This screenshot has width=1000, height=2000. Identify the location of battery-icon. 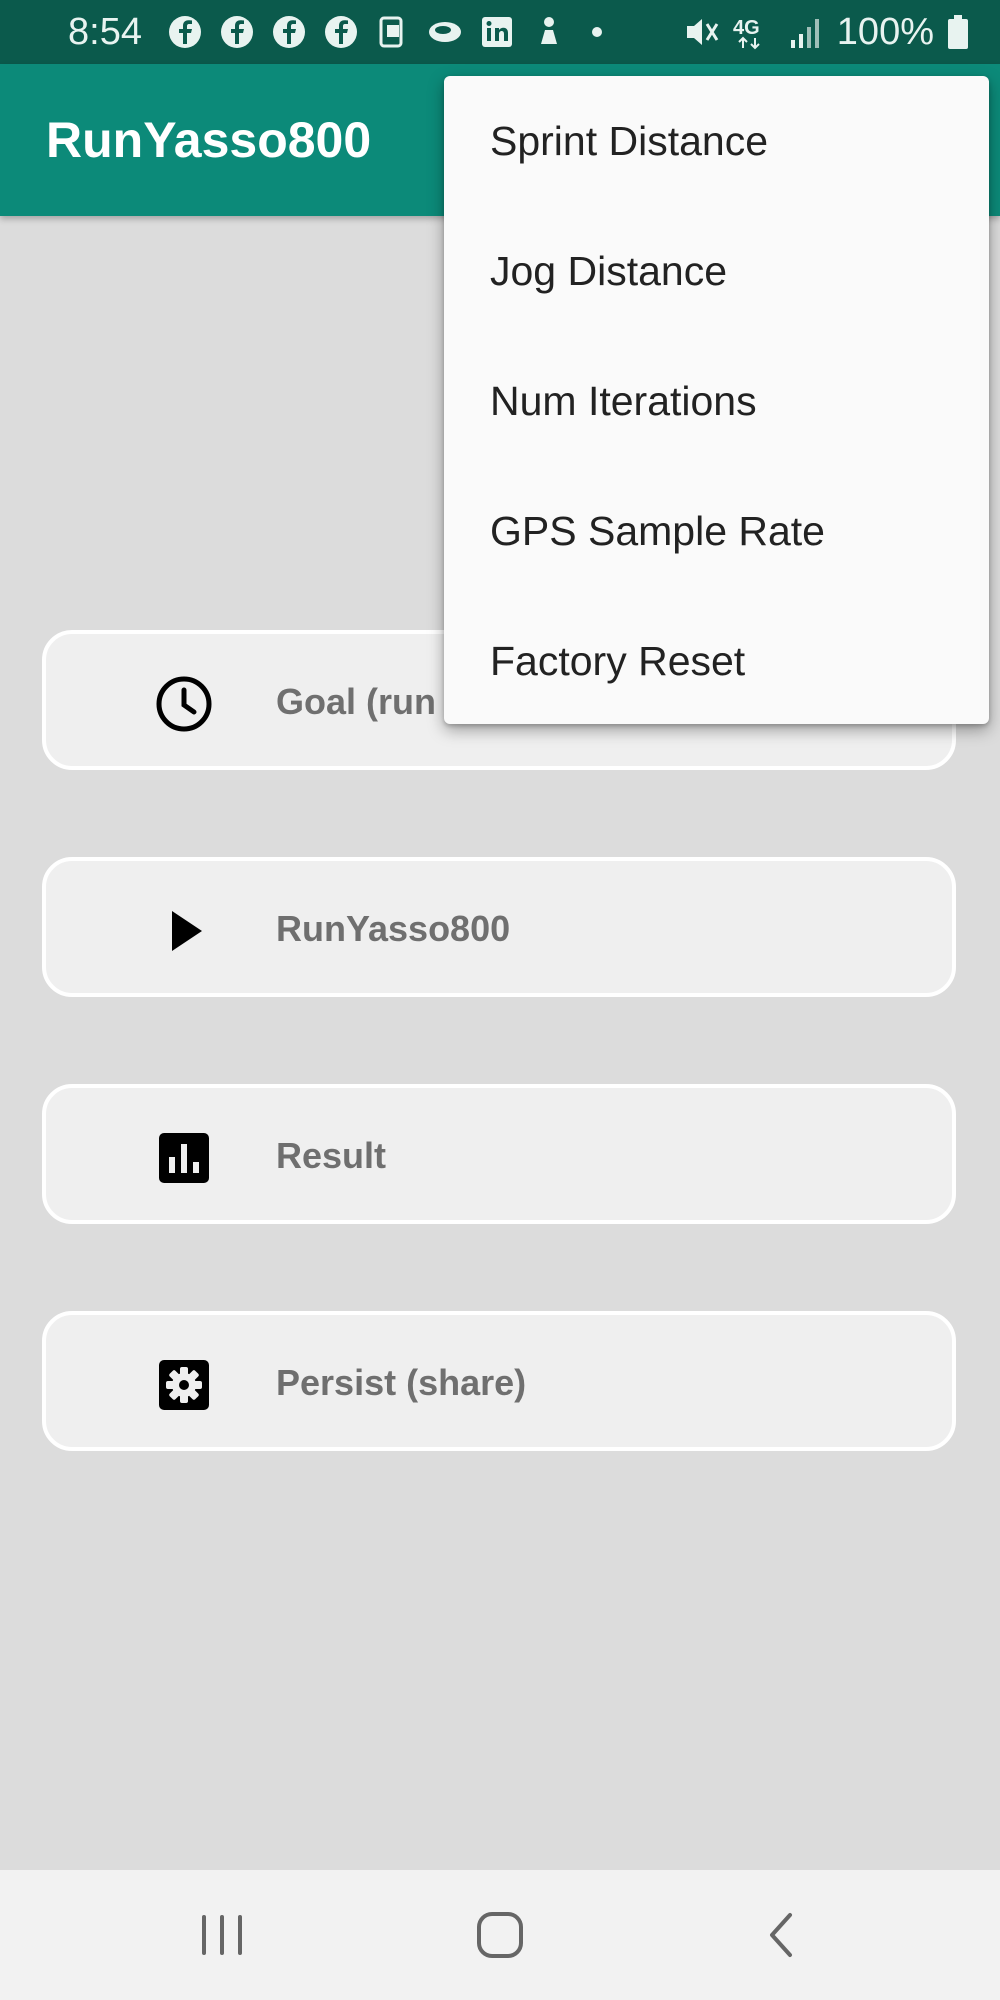
(958, 32).